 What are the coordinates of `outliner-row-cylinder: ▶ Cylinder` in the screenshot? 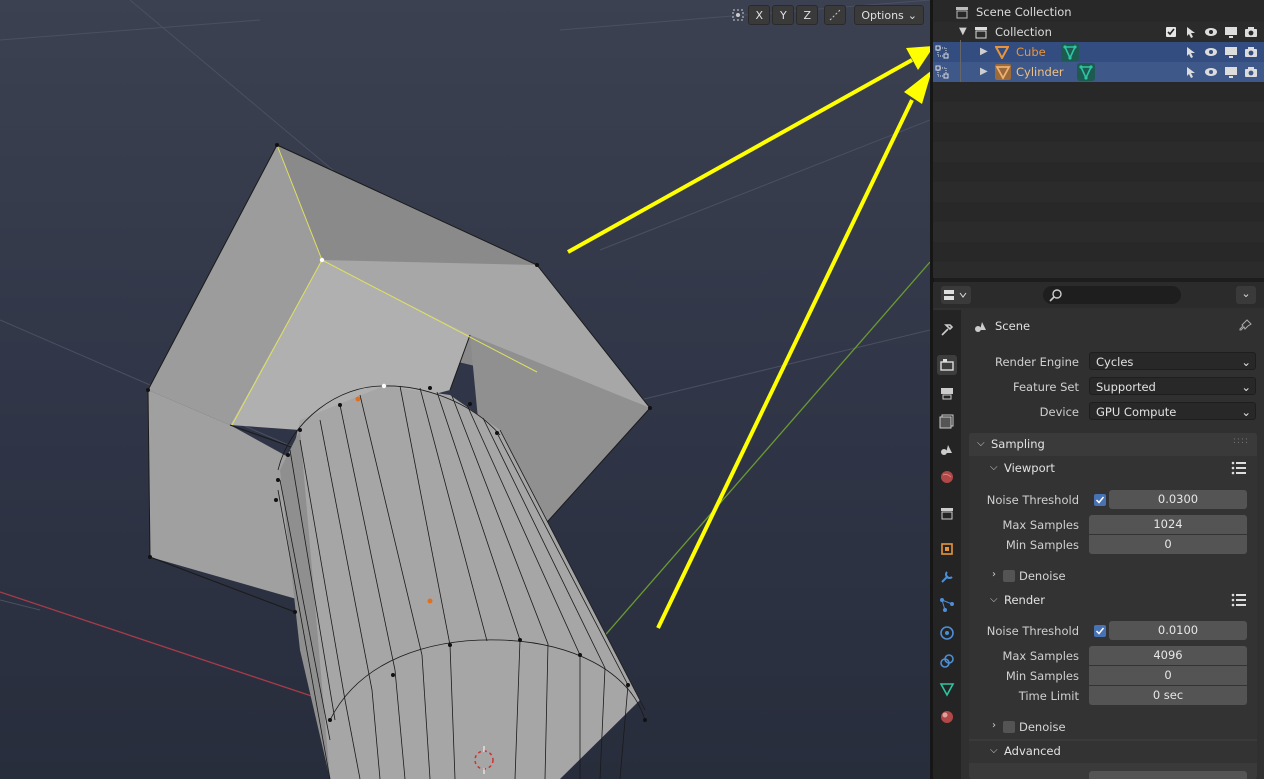 It's located at (1098, 72).